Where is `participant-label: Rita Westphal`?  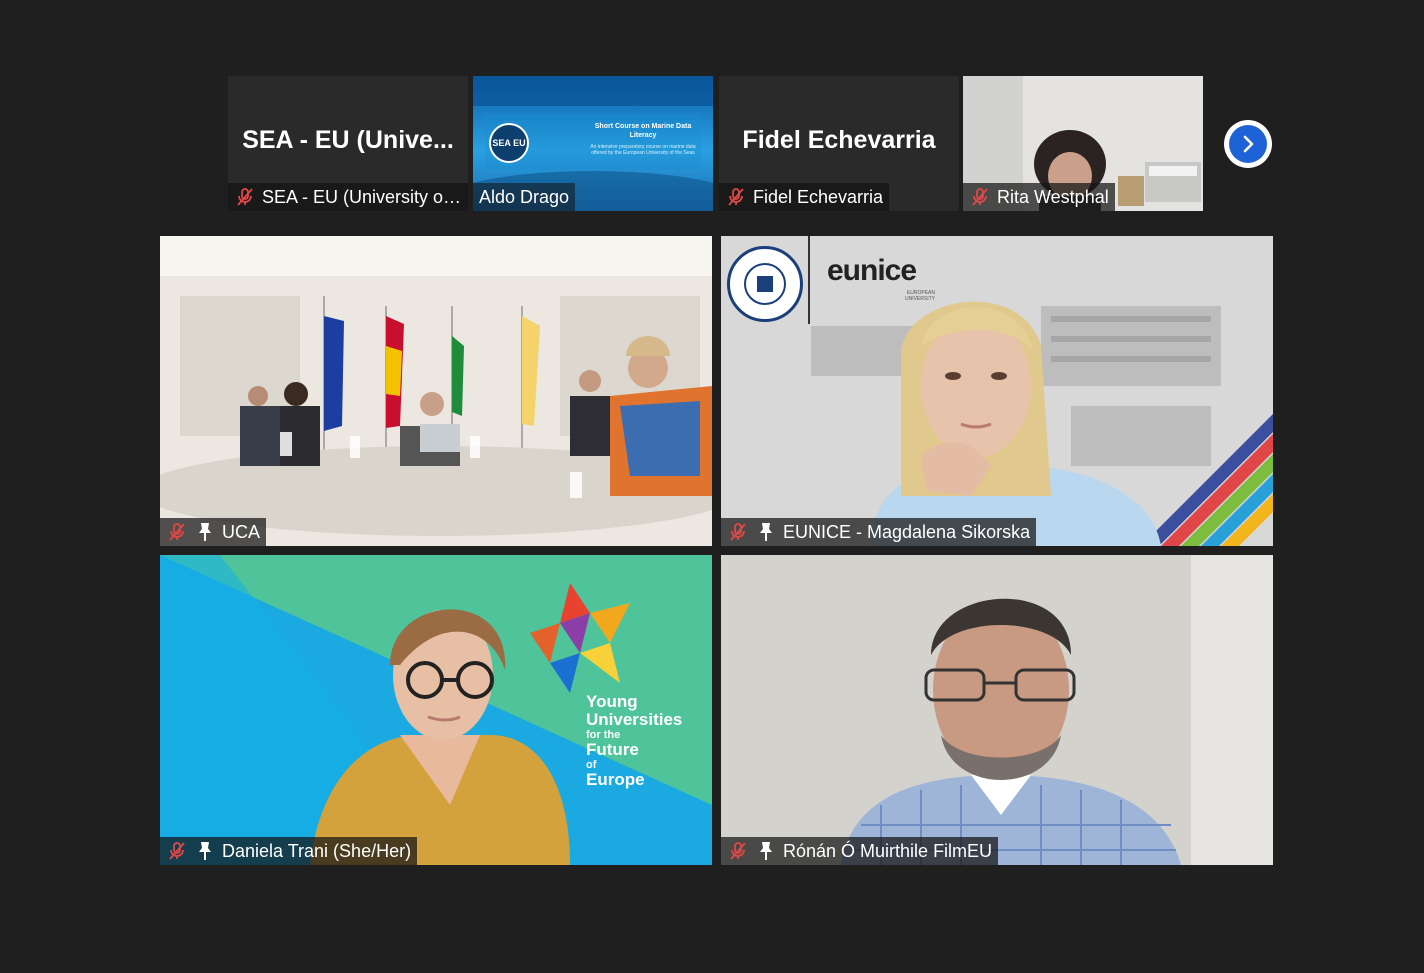 participant-label: Rita Westphal is located at coordinates (1039, 197).